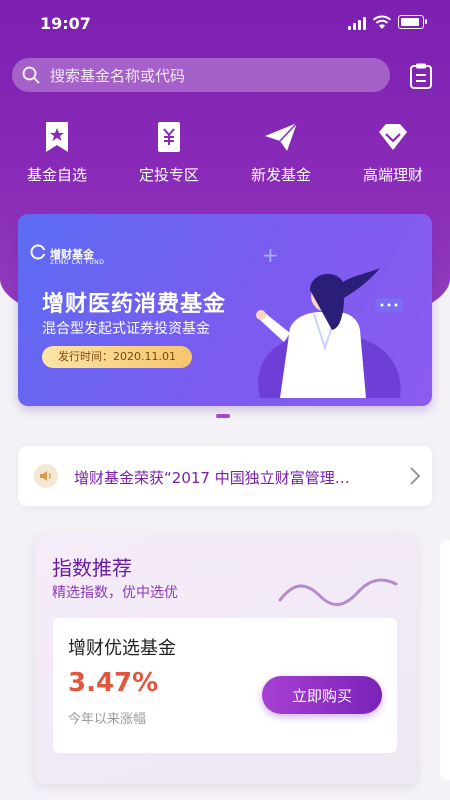  What do you see at coordinates (223, 416) in the screenshot?
I see `banner-page-indicator` at bounding box center [223, 416].